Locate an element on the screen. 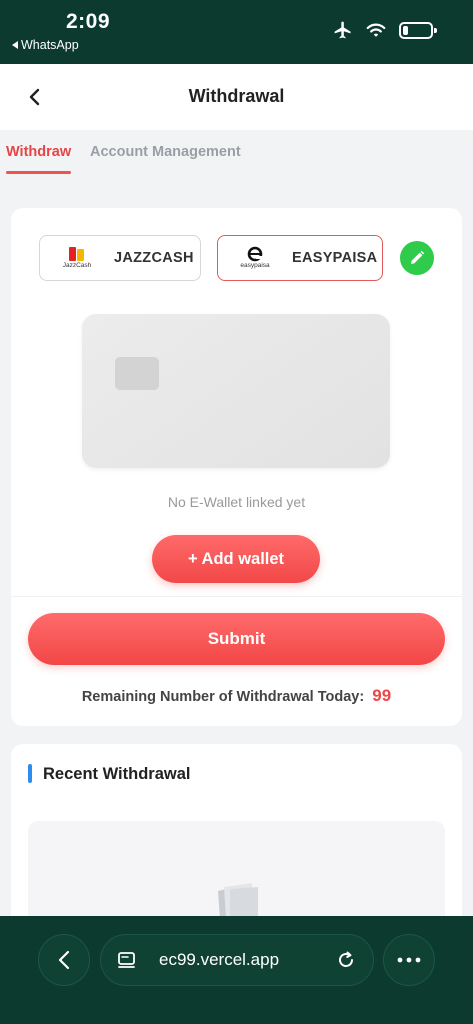 The width and height of the screenshot is (473, 1024). tab-icon is located at coordinates (126, 960).